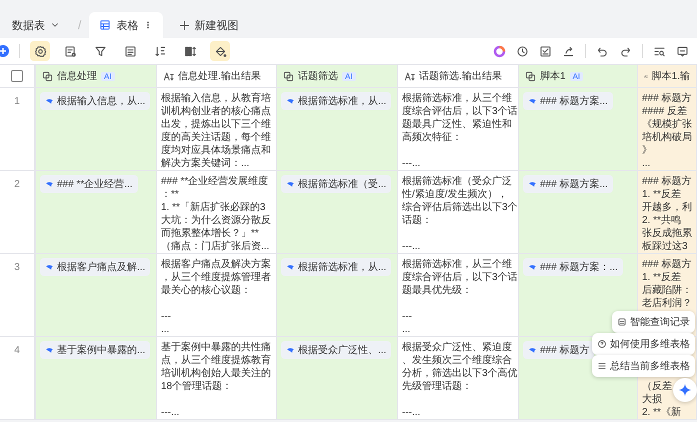 The height and width of the screenshot is (422, 697). I want to click on cell-text: 度的高关注话题，每个维, so click(216, 137).